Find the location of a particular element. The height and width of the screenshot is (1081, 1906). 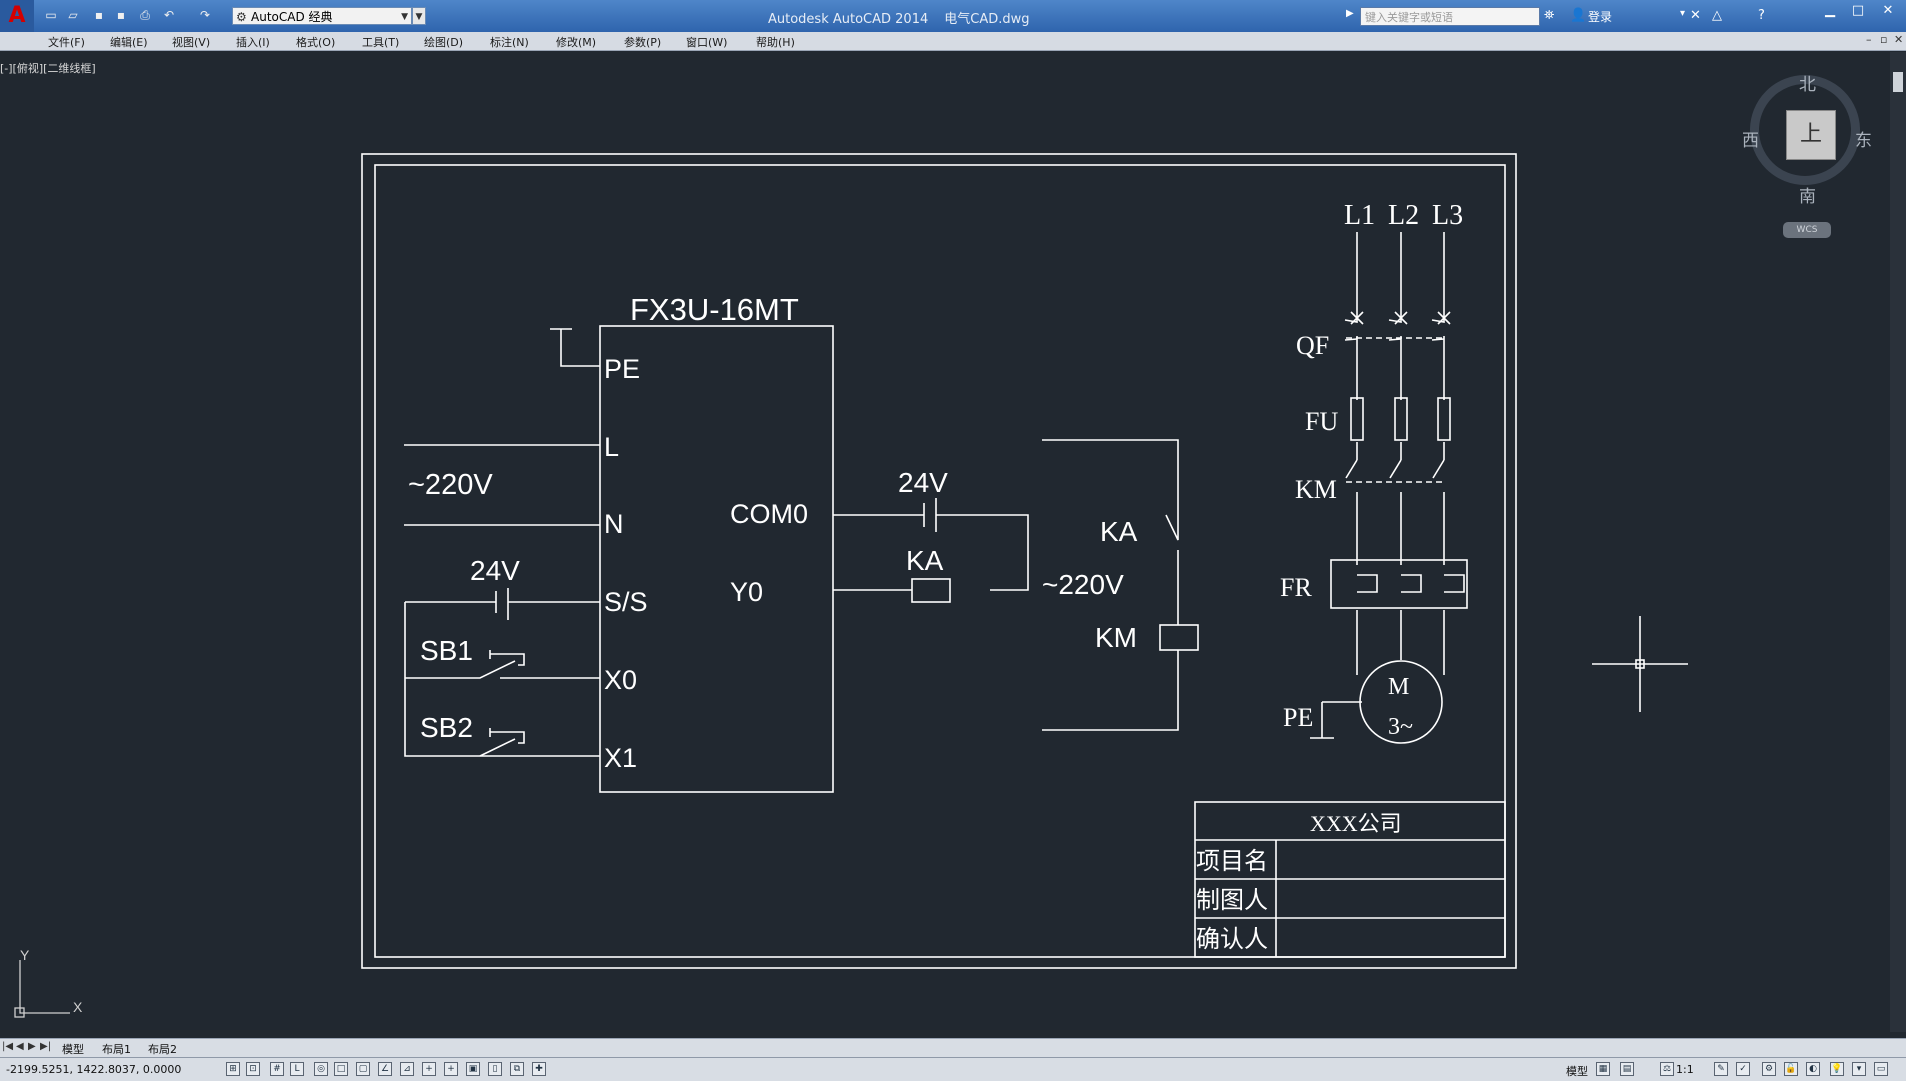

ortho-mode-icon: L is located at coordinates (297, 1069).